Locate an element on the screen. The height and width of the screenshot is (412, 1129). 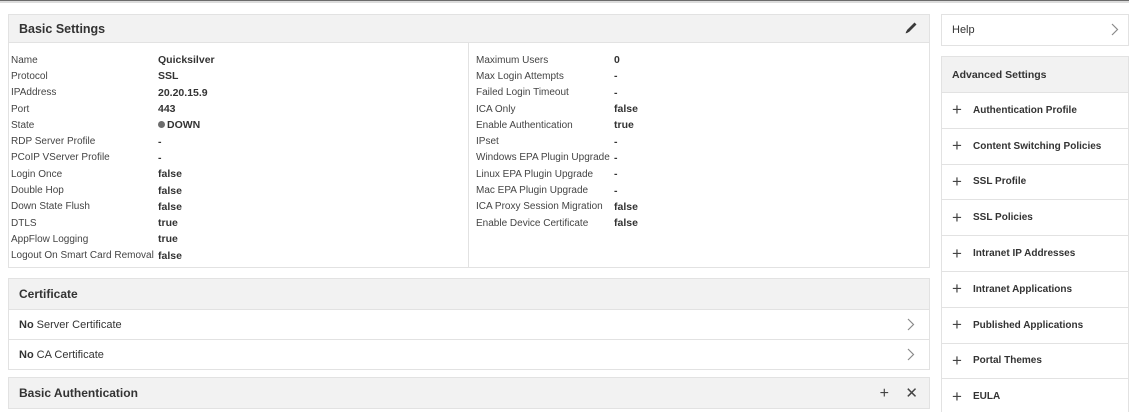
certificate-title: Certificate is located at coordinates (48, 294).